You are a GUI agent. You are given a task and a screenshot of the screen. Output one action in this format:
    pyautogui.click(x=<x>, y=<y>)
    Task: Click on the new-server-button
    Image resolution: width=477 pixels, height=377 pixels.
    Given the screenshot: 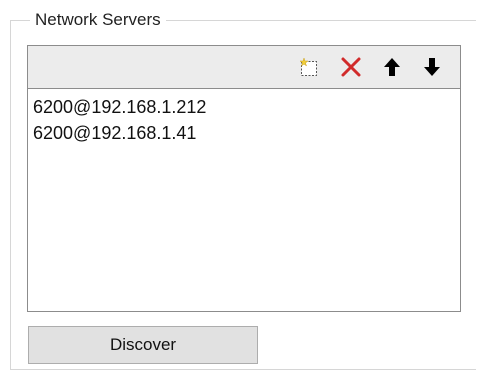 What is the action you would take?
    pyautogui.click(x=309, y=67)
    